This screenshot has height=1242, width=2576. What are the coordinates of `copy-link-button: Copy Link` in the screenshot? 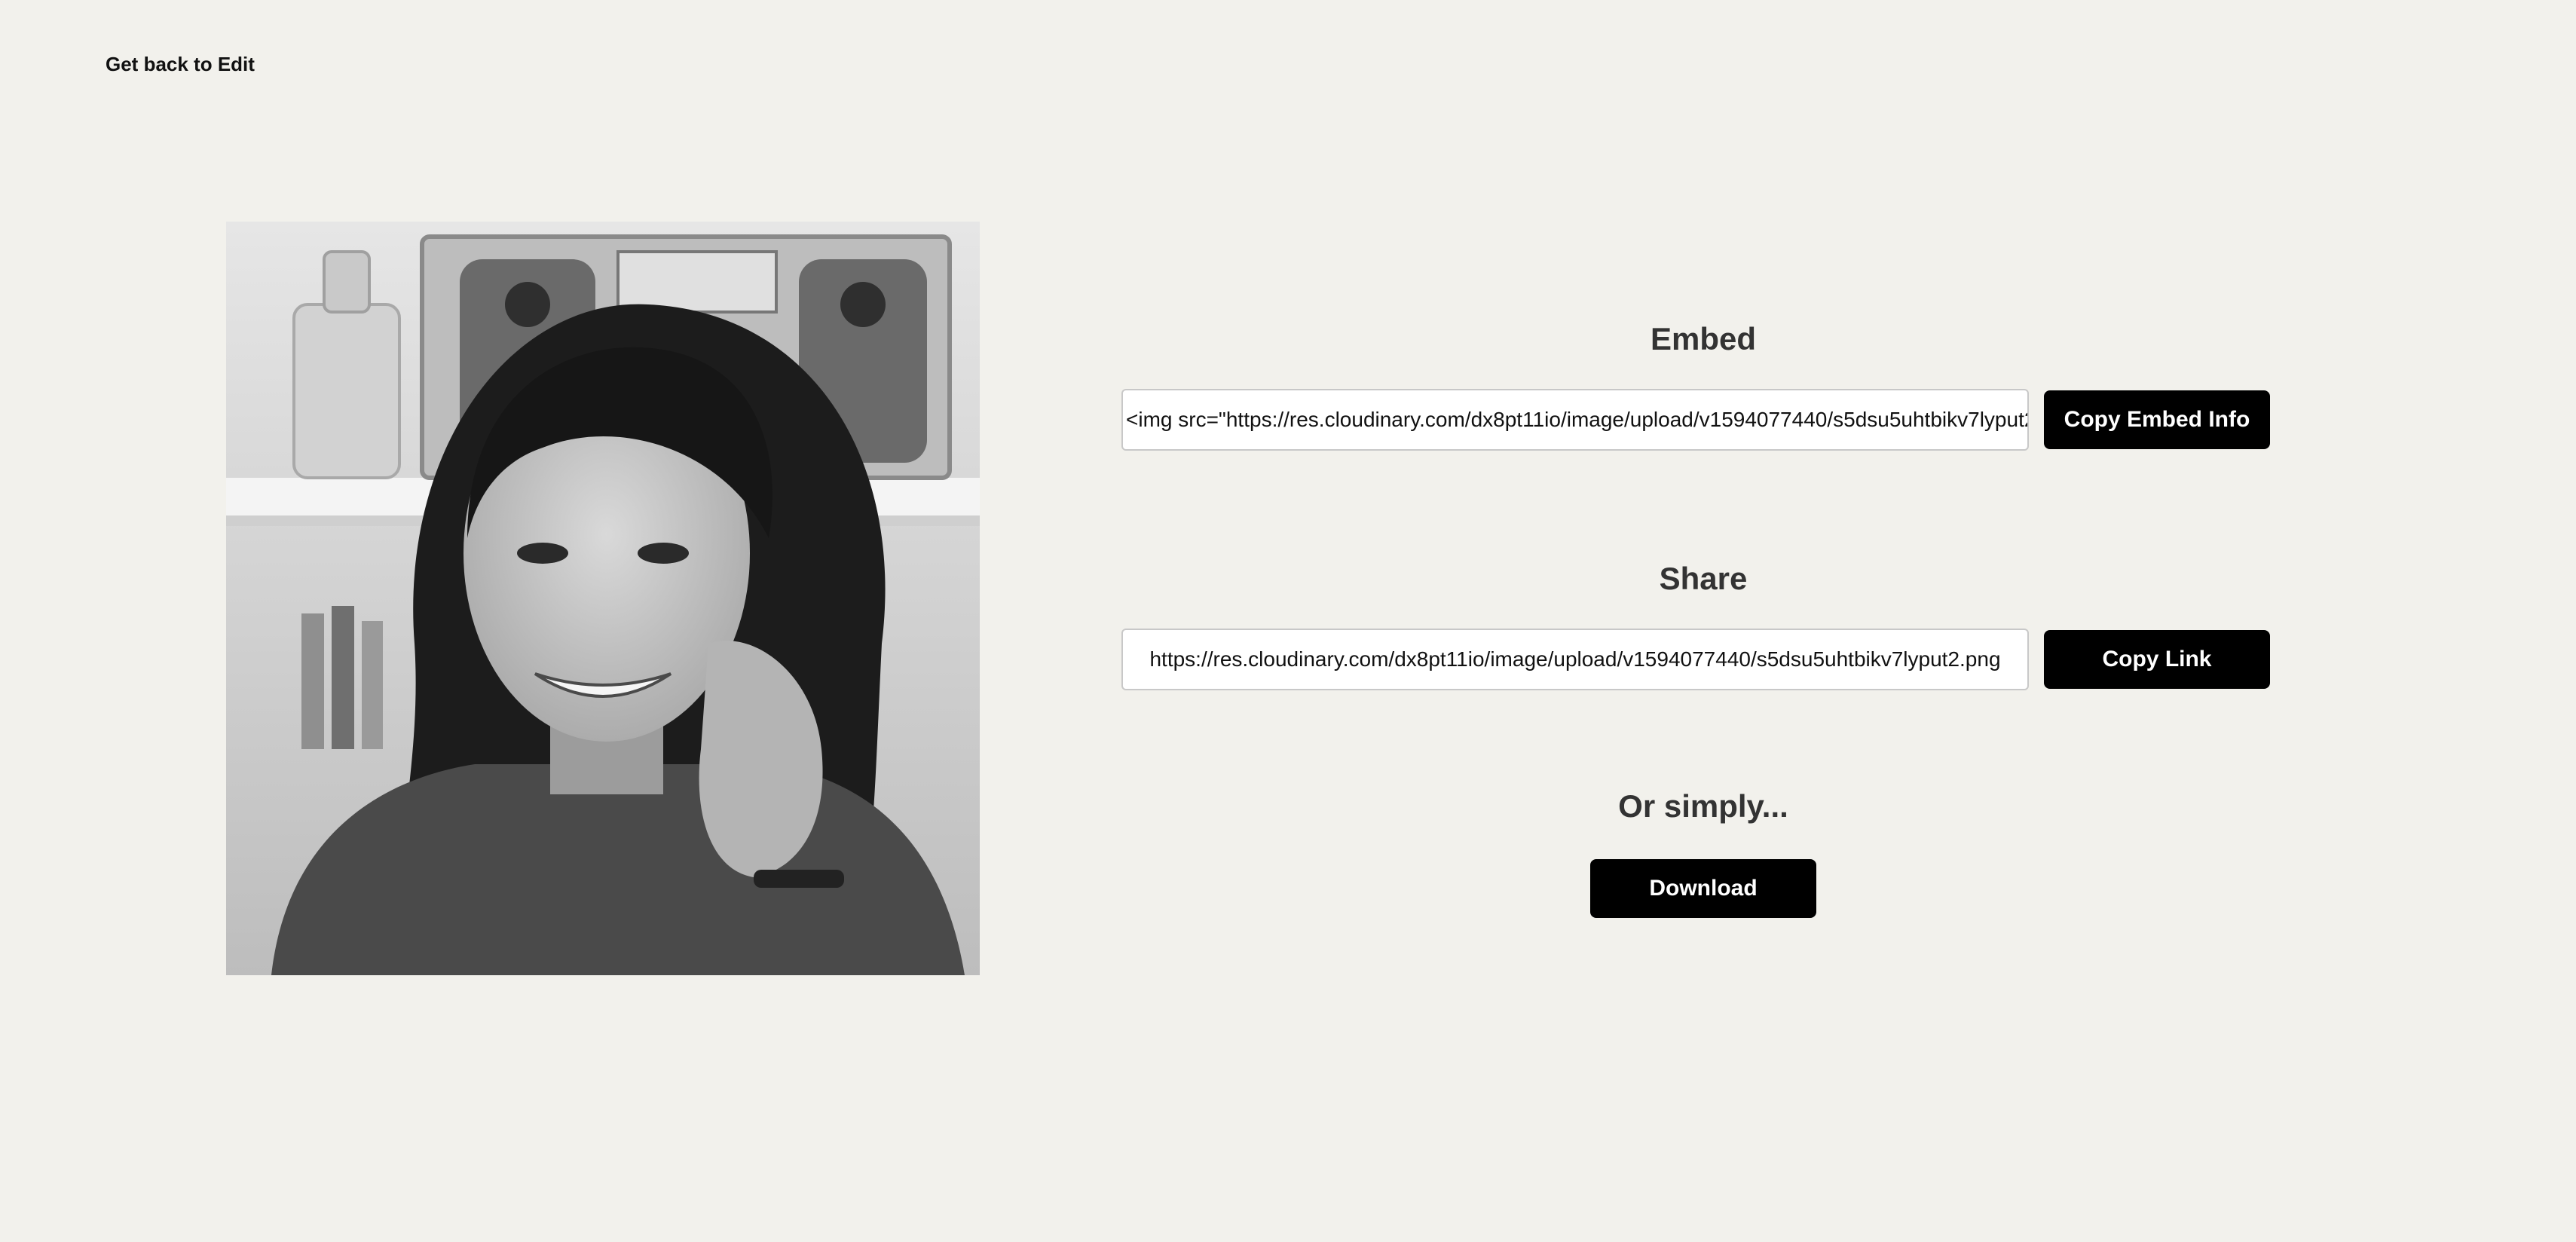 It's located at (2157, 659).